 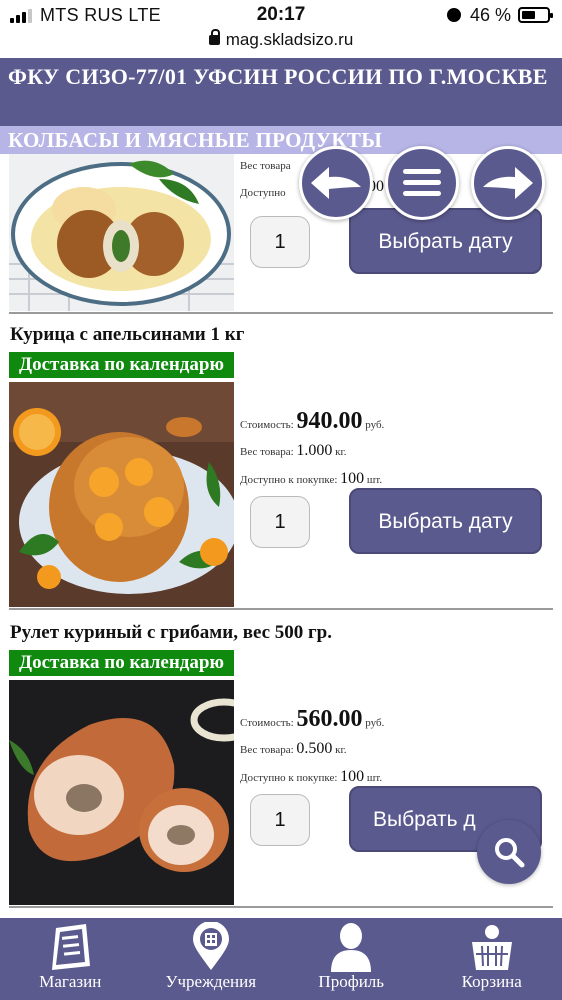 I want to click on location-pin-icon, so click(x=210, y=946).